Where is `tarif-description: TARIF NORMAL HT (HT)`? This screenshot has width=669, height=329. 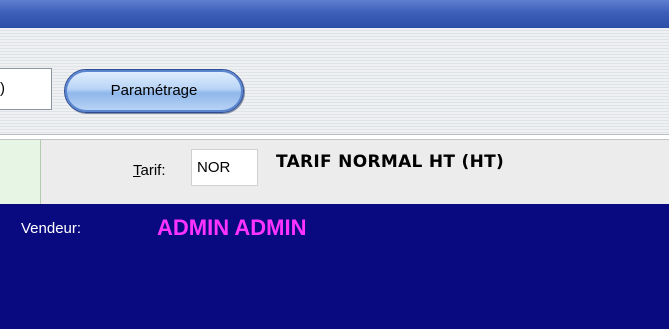 tarif-description: TARIF NORMAL HT (HT) is located at coordinates (390, 162).